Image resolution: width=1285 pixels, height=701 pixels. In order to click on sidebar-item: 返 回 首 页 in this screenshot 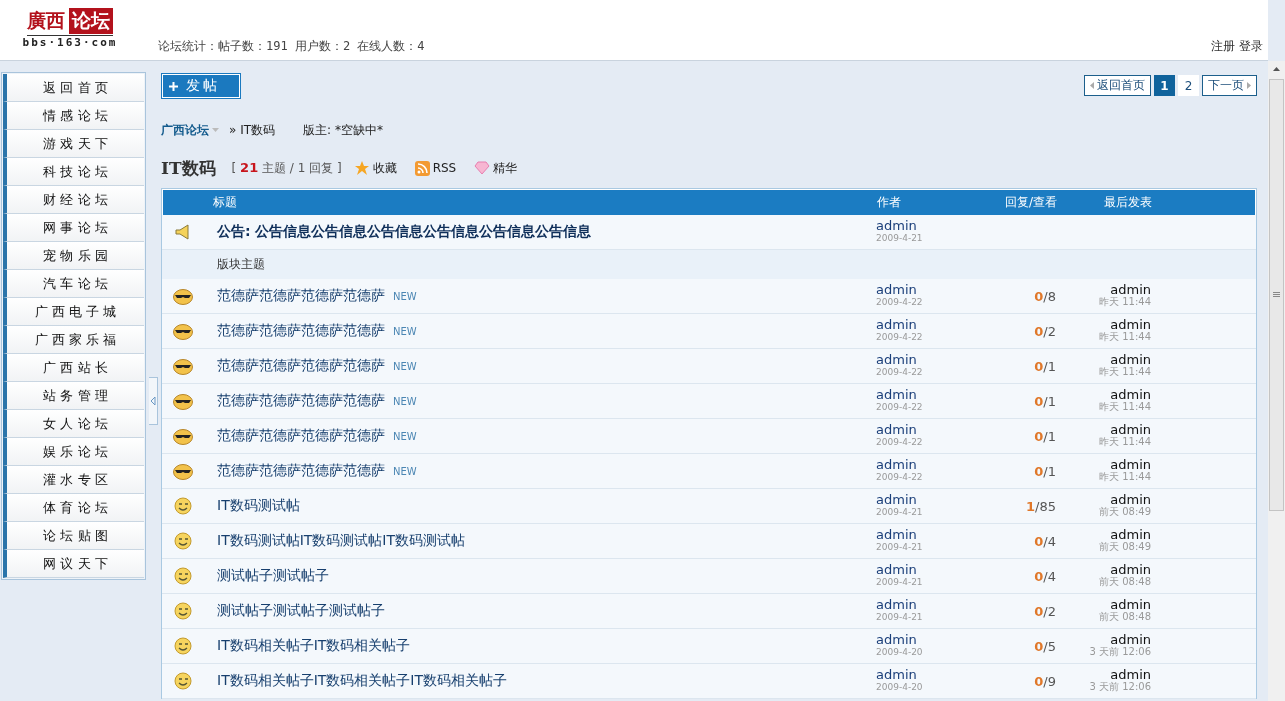, I will do `click(73, 88)`.